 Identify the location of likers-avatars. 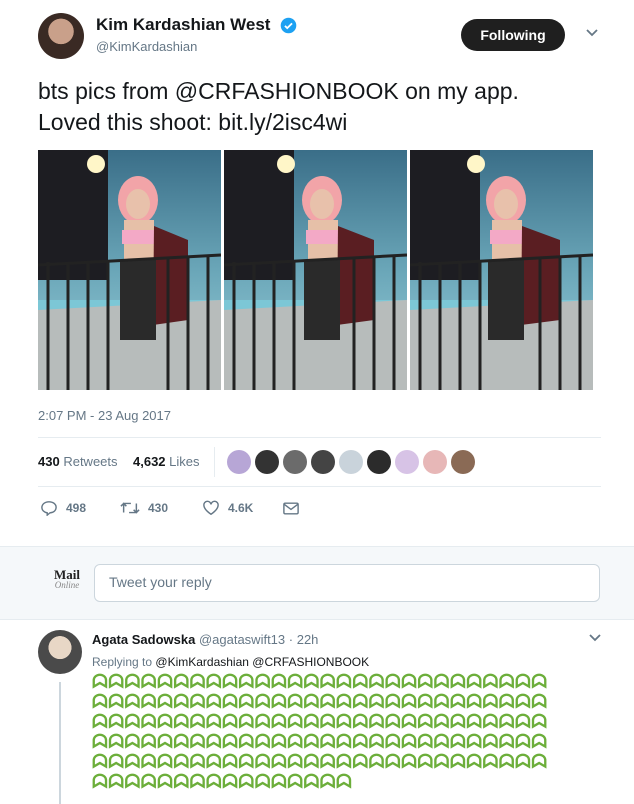
(351, 462).